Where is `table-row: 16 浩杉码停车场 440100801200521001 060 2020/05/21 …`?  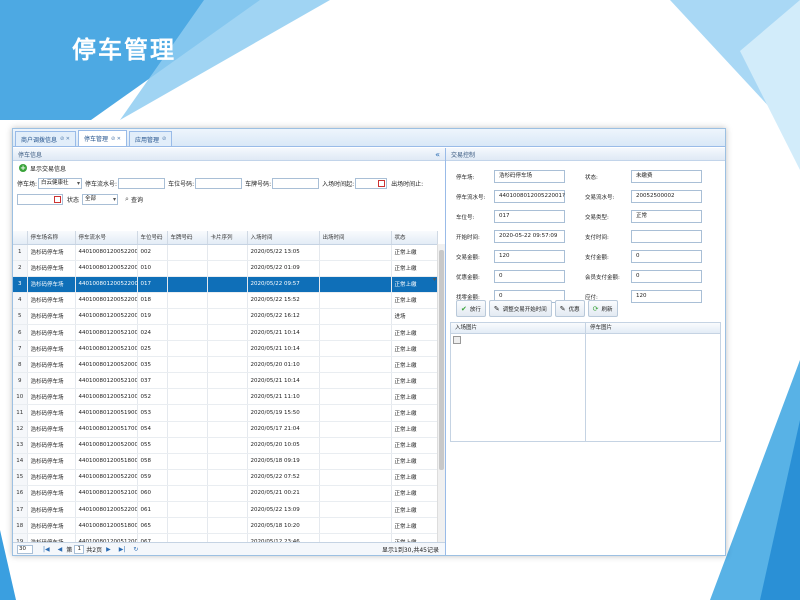 table-row: 16 浩杉码停车场 440100801200521001 060 2020/05/21 … is located at coordinates (225, 494).